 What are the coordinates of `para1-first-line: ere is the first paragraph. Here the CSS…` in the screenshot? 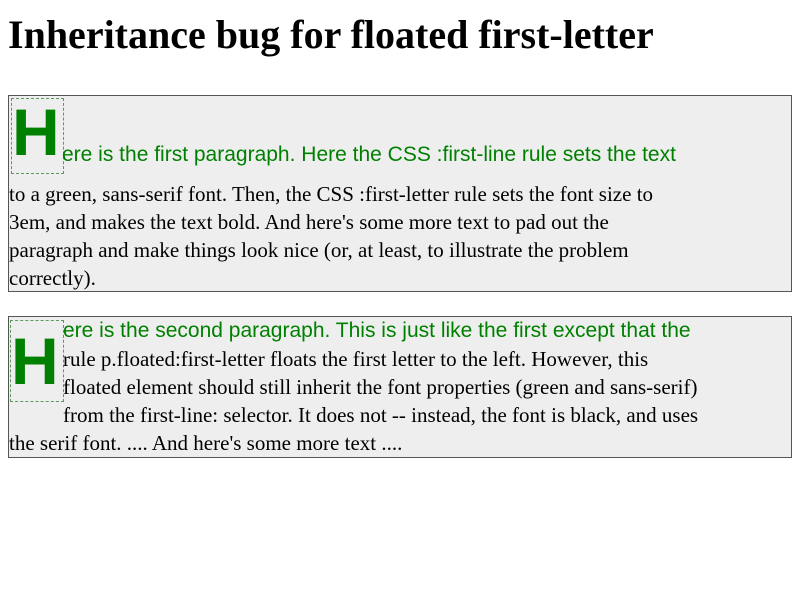 It's located at (369, 154).